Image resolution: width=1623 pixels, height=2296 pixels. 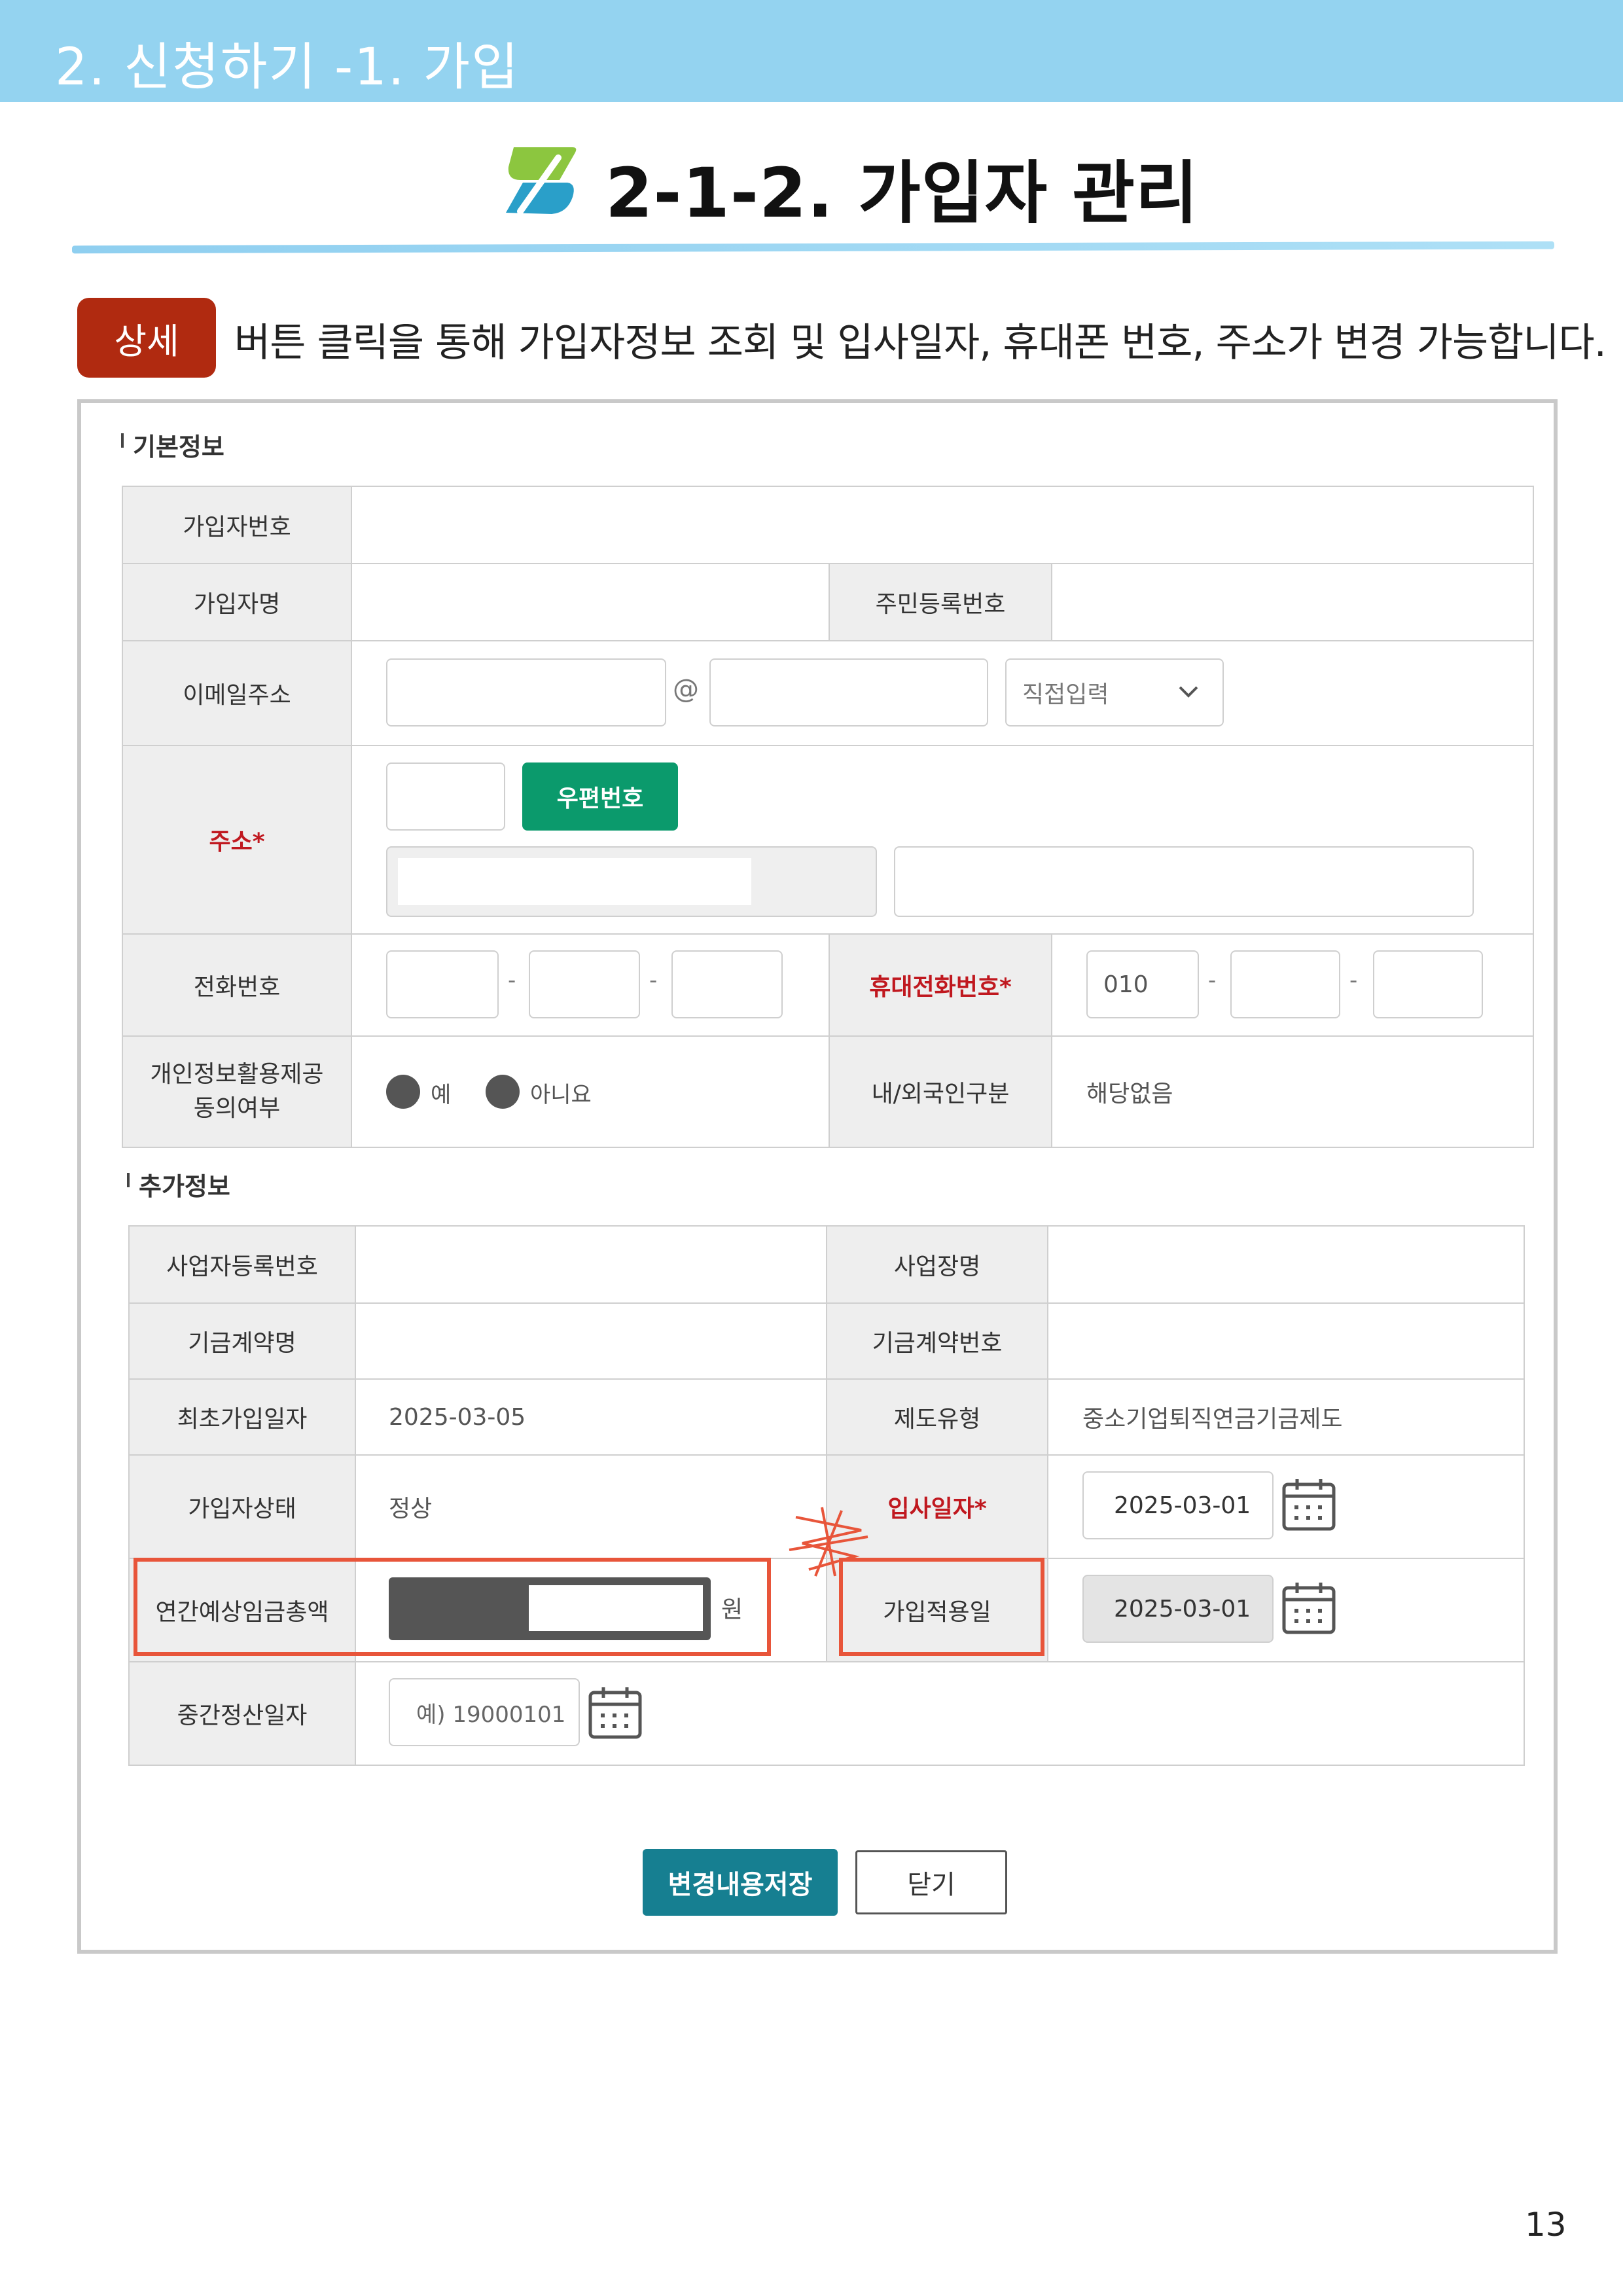 What do you see at coordinates (940, 602) in the screenshot?
I see `resident-no-label: 주민등록번호` at bounding box center [940, 602].